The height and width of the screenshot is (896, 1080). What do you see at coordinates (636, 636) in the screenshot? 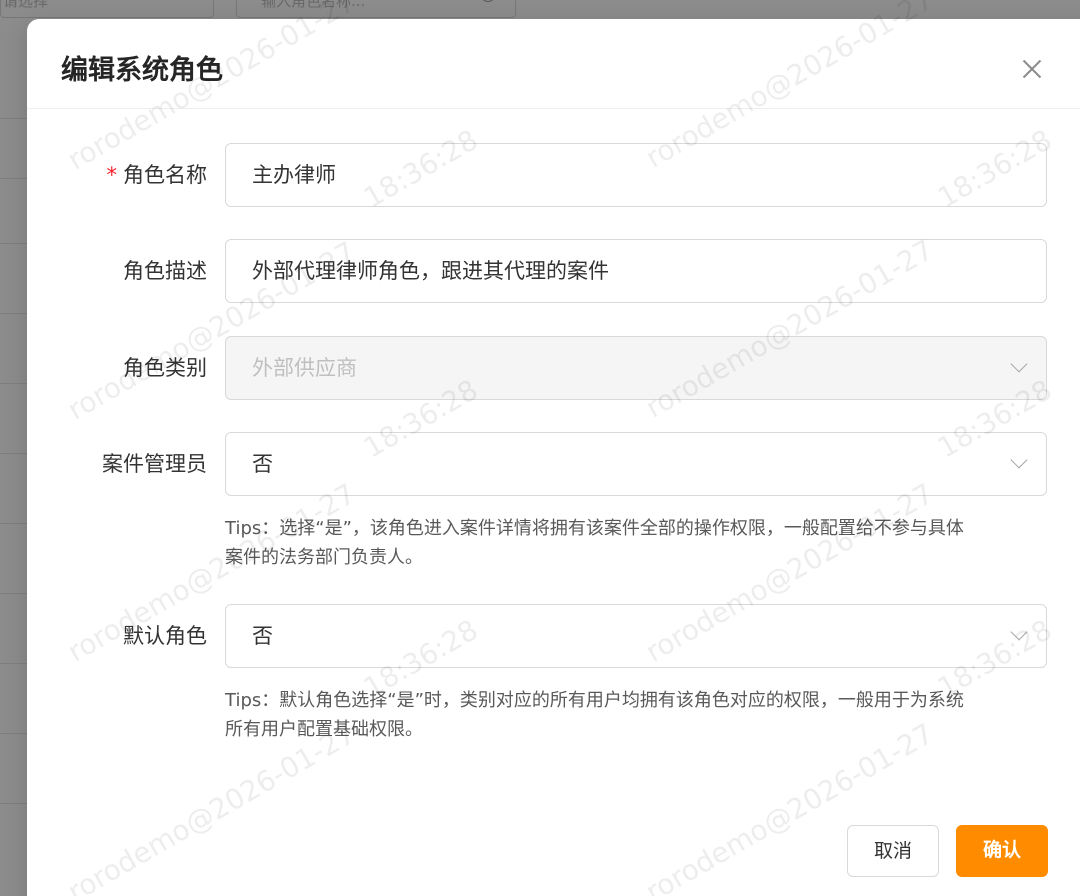
I see `default-role-select: 否` at bounding box center [636, 636].